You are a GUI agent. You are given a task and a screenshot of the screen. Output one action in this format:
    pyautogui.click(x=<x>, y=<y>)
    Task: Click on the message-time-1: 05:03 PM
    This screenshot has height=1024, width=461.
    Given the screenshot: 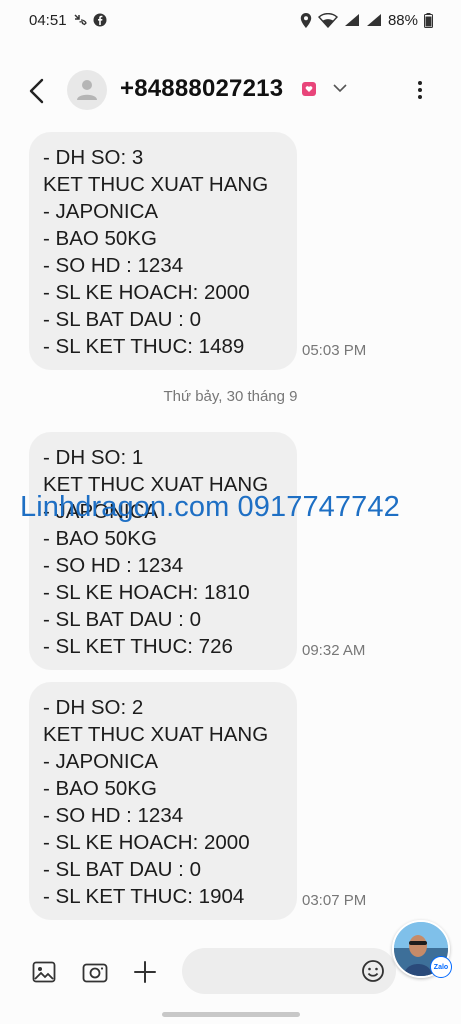 What is the action you would take?
    pyautogui.click(x=334, y=350)
    